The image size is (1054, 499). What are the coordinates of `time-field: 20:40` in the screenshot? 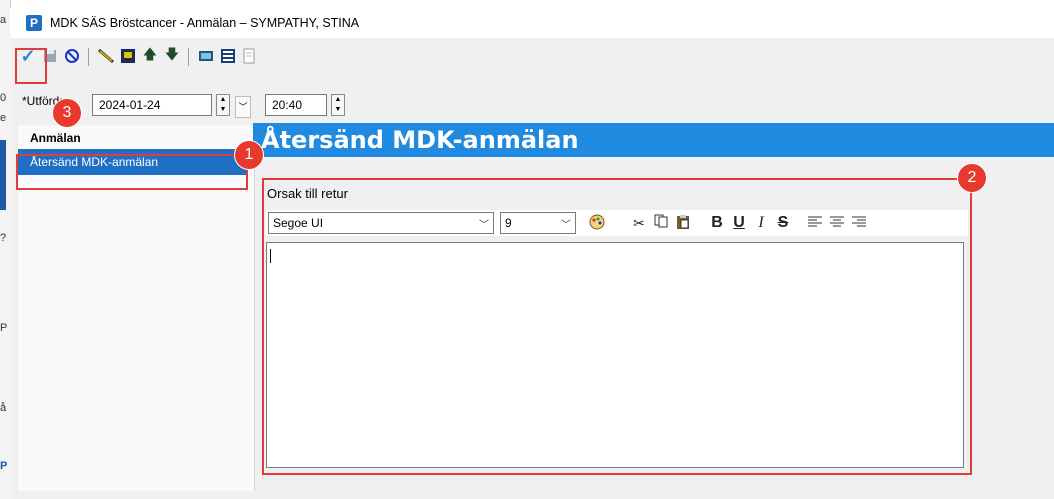 It's located at (296, 105).